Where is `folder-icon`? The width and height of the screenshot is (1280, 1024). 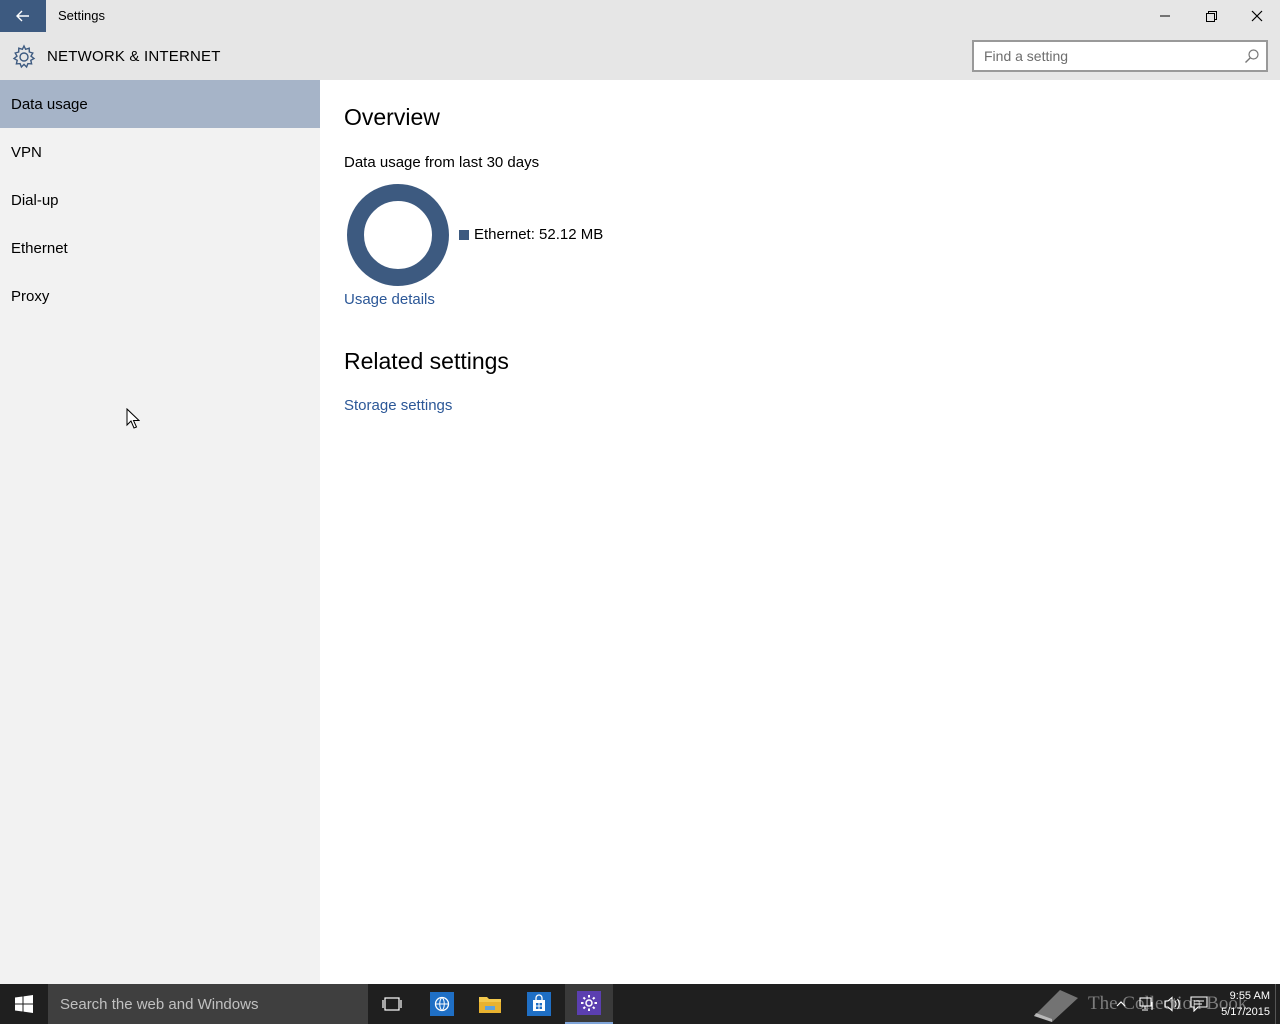 folder-icon is located at coordinates (490, 1005).